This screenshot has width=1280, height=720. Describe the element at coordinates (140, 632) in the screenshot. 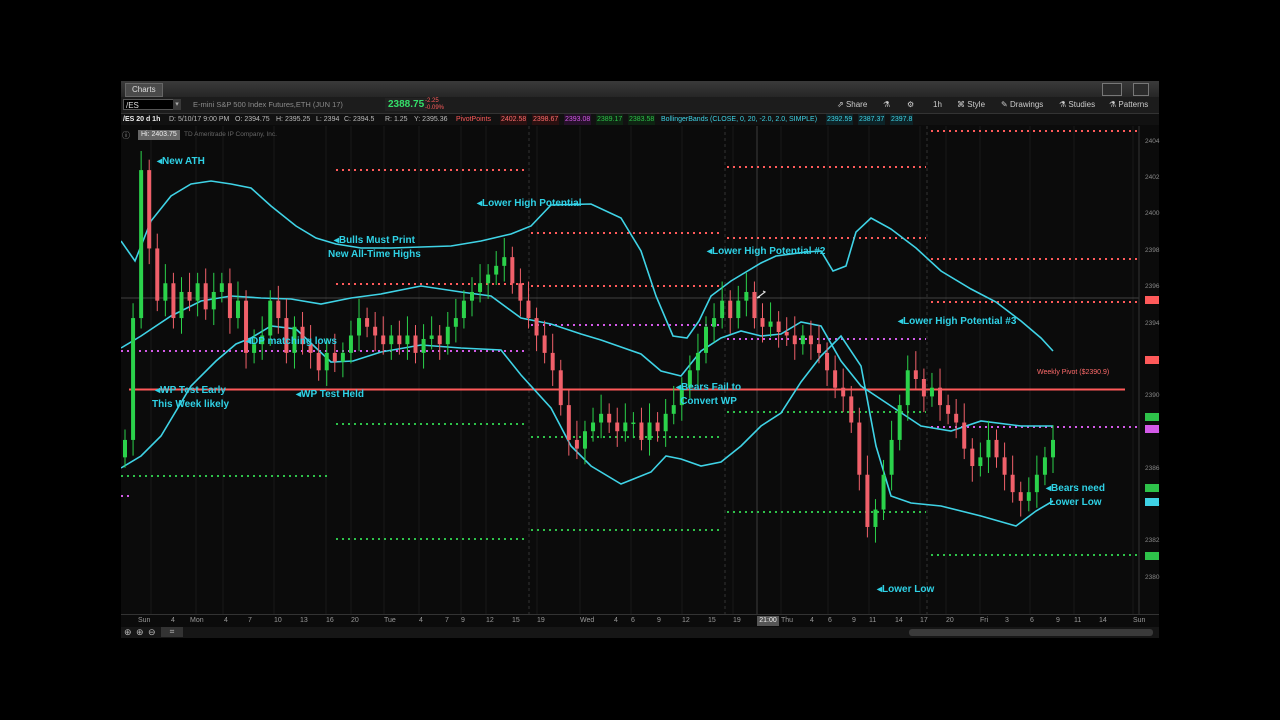

I see `zoom-in-icon: ⊕` at that location.